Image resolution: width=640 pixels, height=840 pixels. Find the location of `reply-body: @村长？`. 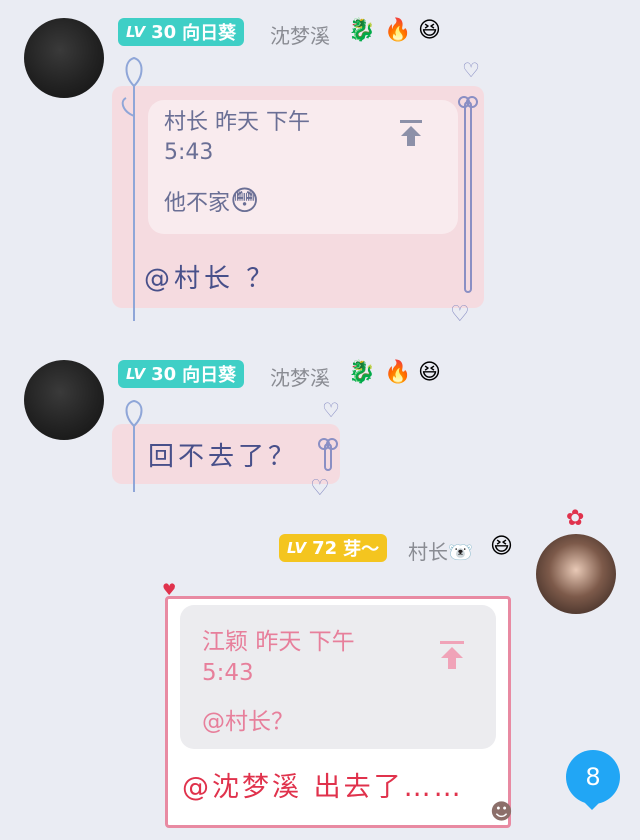

reply-body: @村长？ is located at coordinates (248, 722).